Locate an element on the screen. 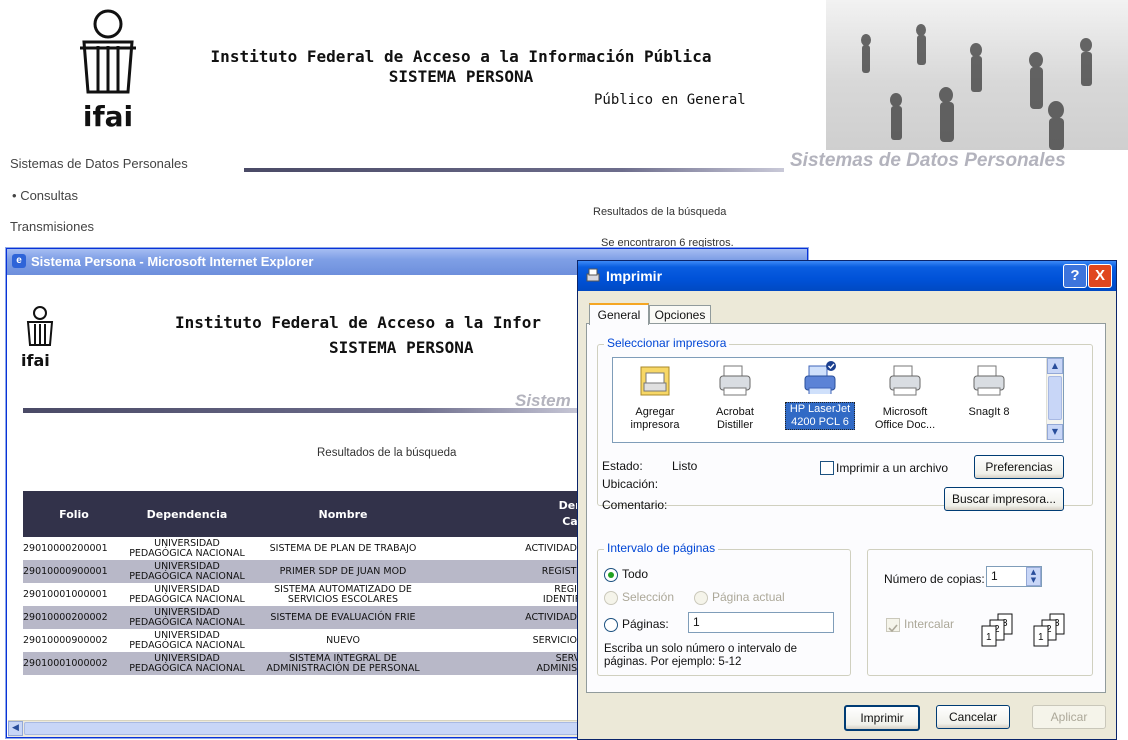 The image size is (1128, 740). cell-nombre: NUEVO is located at coordinates (343, 640).